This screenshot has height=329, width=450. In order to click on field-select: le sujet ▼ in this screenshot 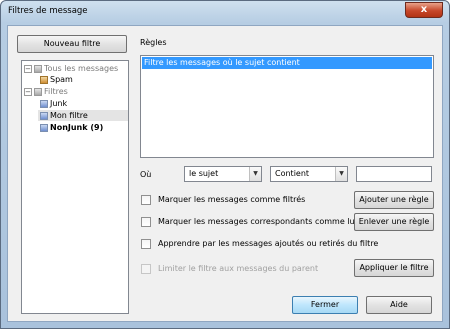, I will do `click(223, 174)`.